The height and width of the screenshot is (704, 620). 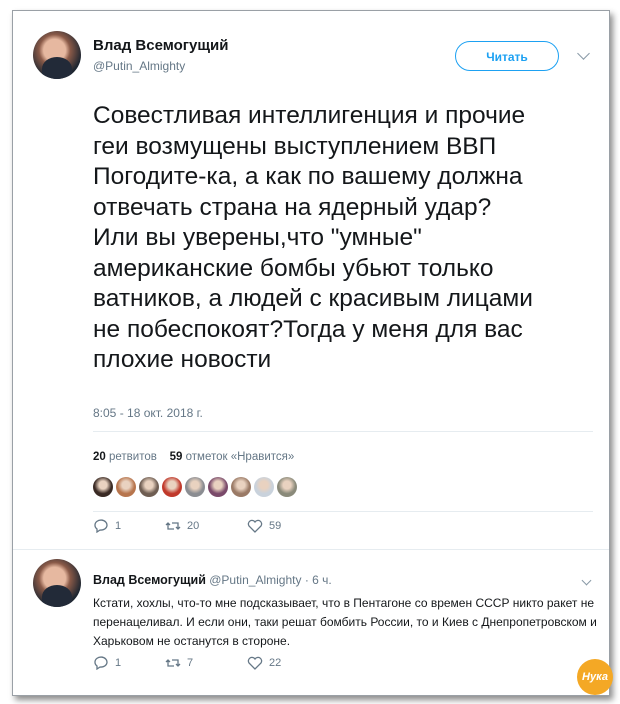 What do you see at coordinates (206, 663) in the screenshot?
I see `retweet-action: 7` at bounding box center [206, 663].